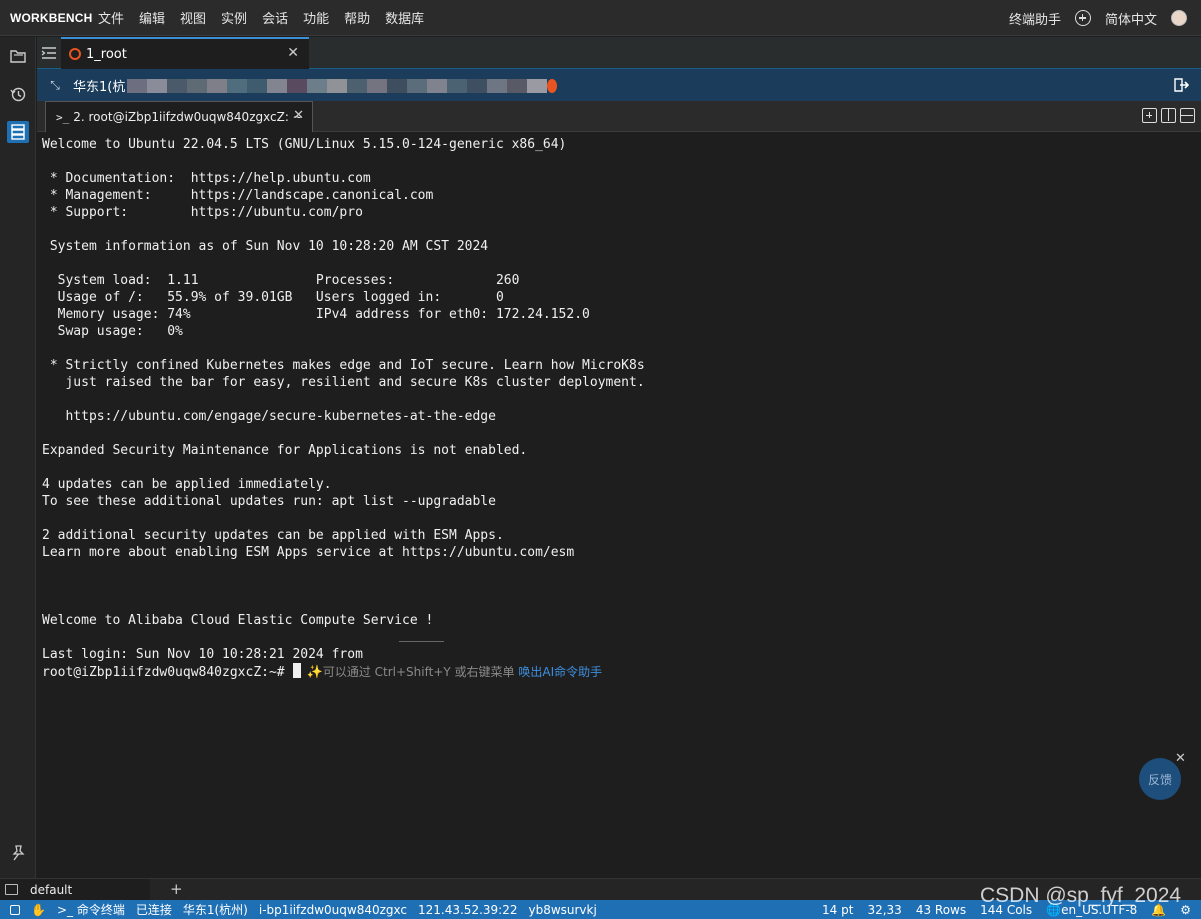  I want to click on terminal-icon, so click(11, 889).